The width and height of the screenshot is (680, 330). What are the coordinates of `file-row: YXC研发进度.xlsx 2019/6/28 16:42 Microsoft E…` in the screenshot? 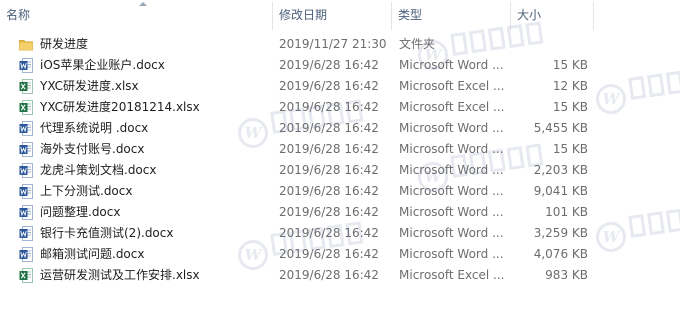 It's located at (340, 86).